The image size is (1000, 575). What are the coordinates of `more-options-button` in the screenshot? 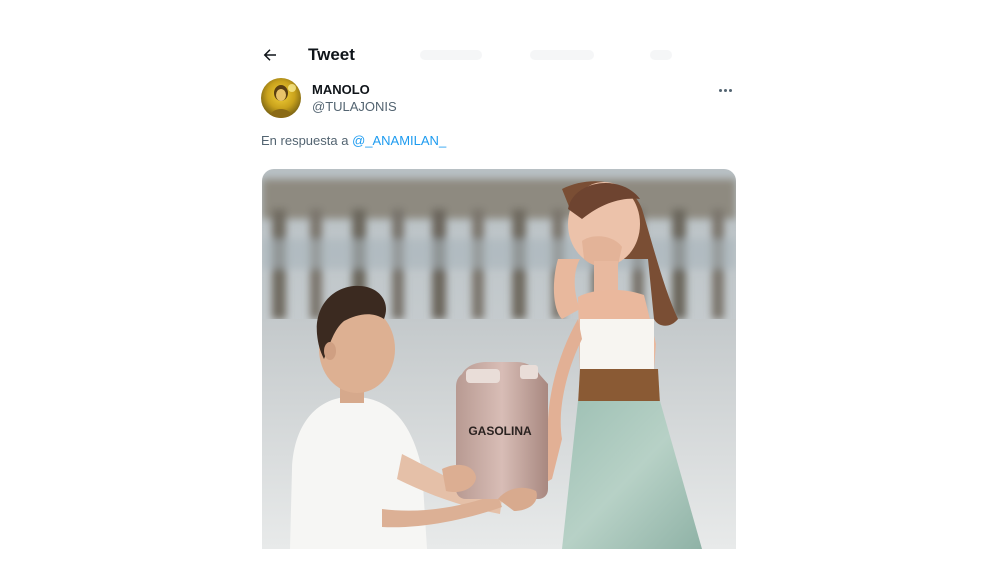 It's located at (725, 90).